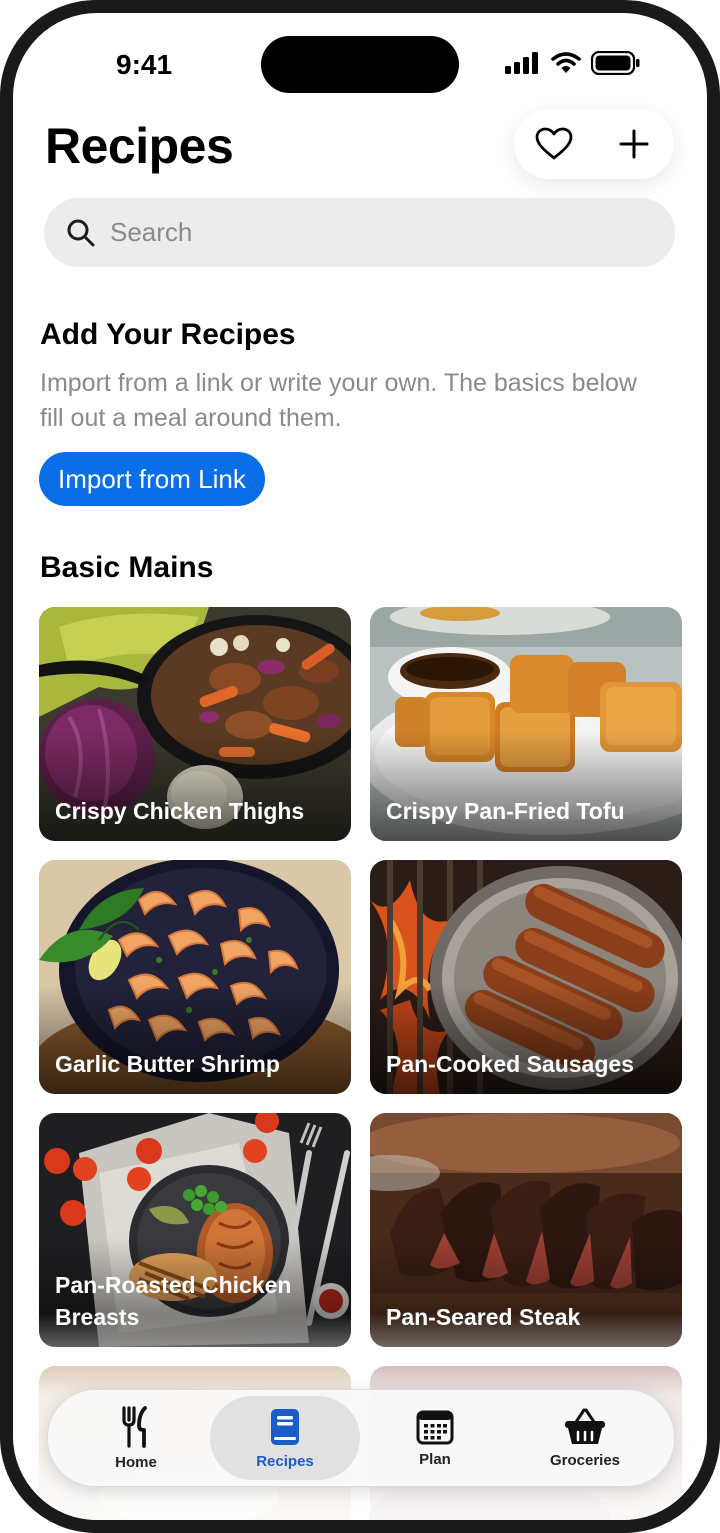  I want to click on battery-icon, so click(615, 63).